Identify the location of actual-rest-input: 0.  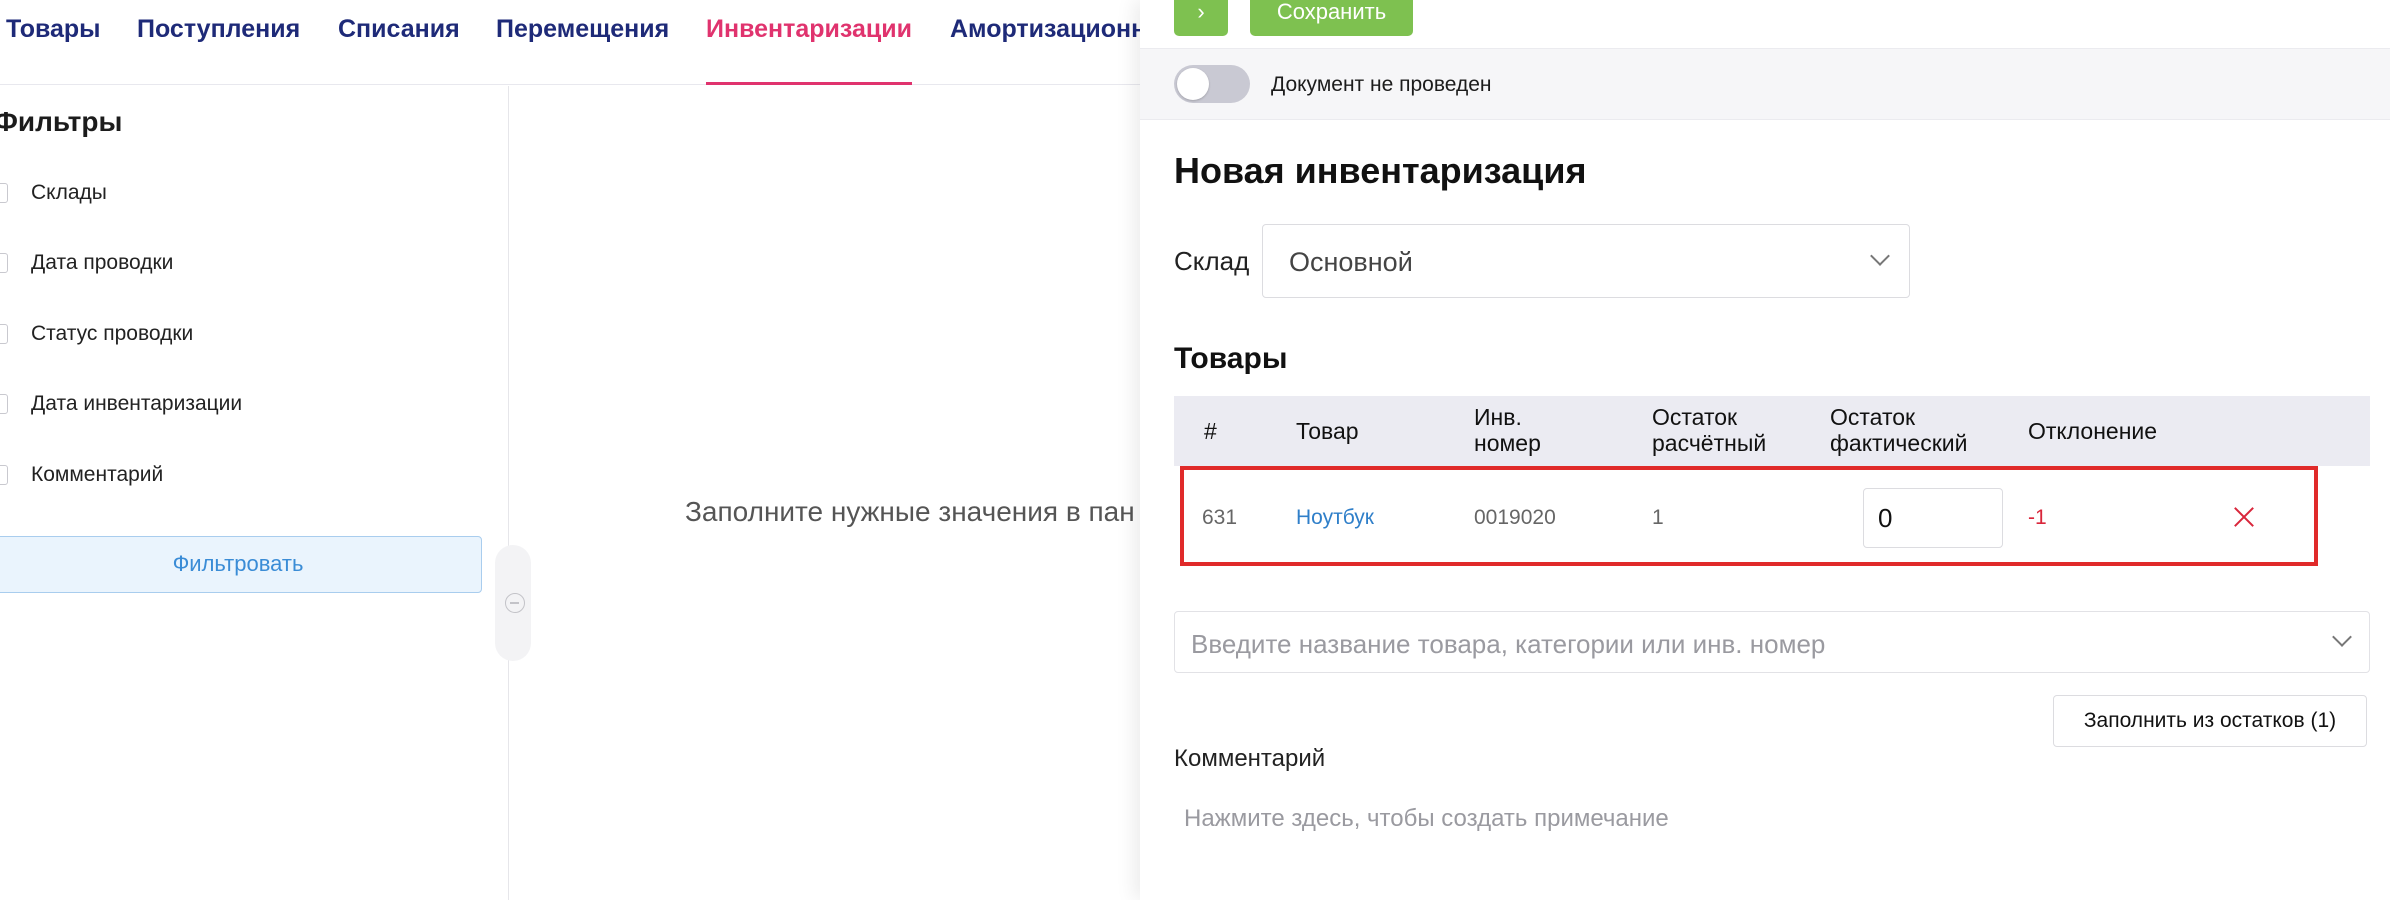
(1933, 518).